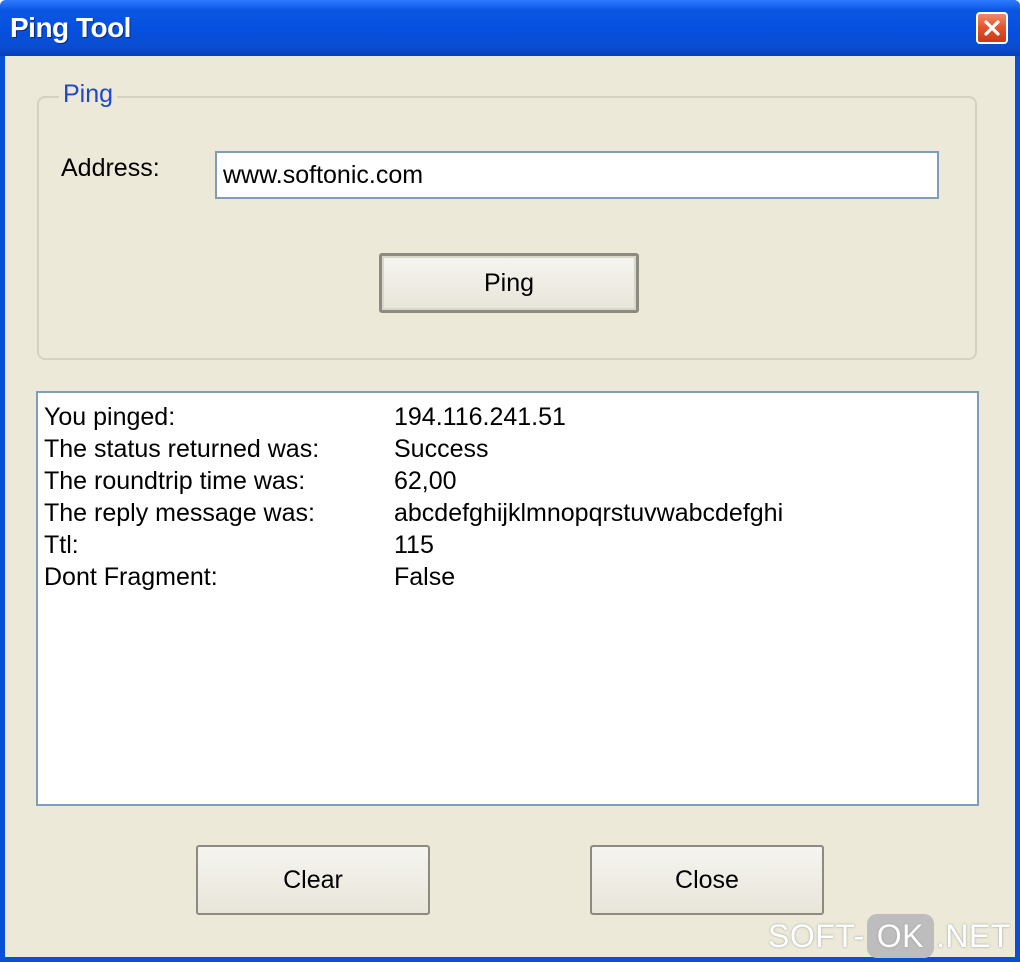 The image size is (1020, 962). What do you see at coordinates (175, 481) in the screenshot?
I see `result-key: The roundtrip time was:` at bounding box center [175, 481].